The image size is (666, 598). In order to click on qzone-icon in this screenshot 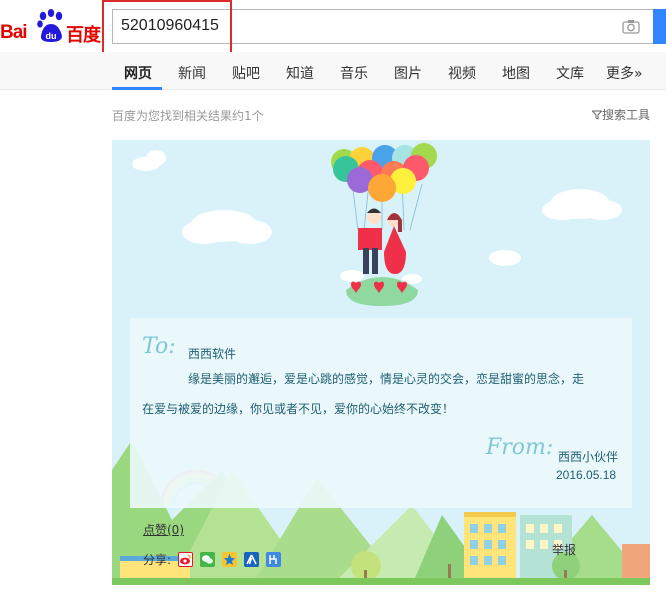, I will do `click(230, 559)`.